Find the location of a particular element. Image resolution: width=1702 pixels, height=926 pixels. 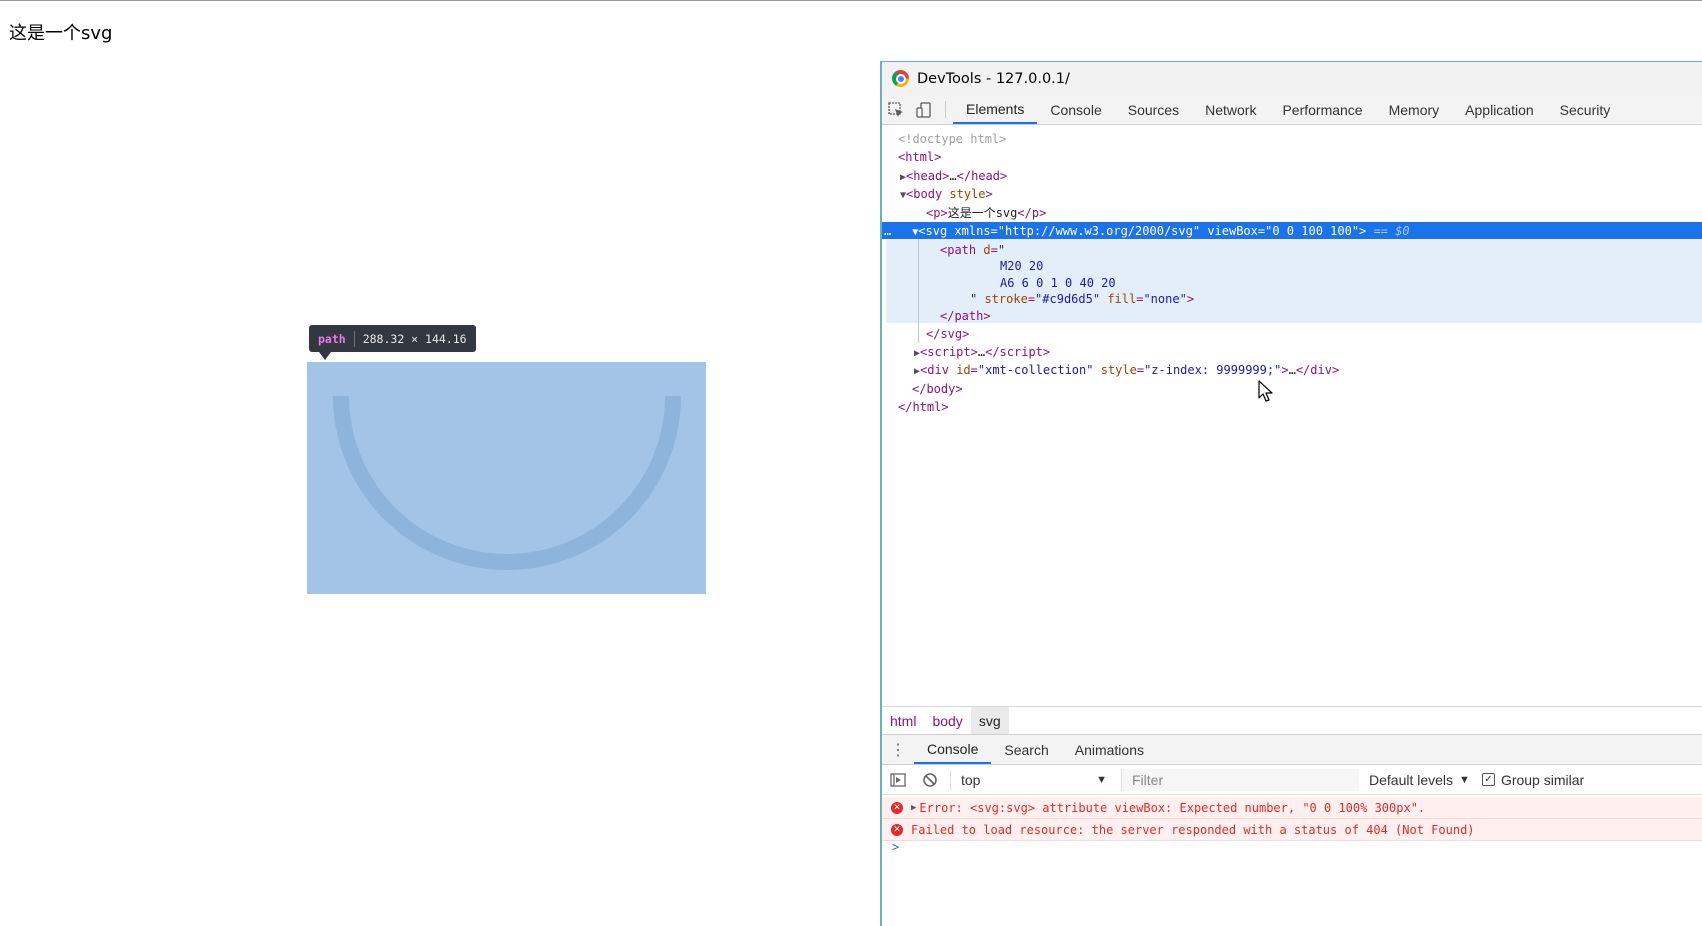

dom-path-d-line1: M20 20 is located at coordinates (1022, 266).